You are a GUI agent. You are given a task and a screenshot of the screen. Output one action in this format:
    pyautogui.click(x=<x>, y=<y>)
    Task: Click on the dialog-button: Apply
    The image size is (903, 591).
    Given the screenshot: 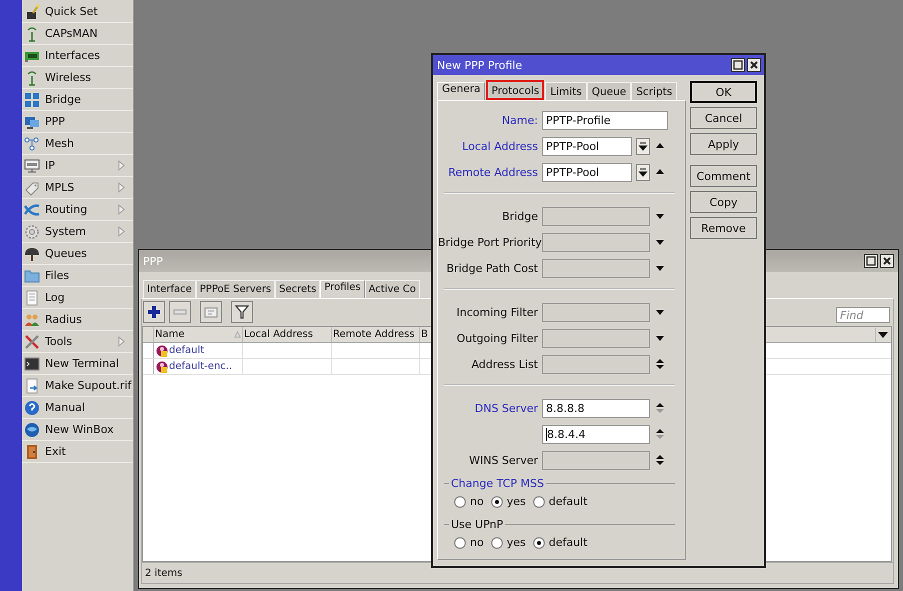 What is the action you would take?
    pyautogui.click(x=723, y=144)
    